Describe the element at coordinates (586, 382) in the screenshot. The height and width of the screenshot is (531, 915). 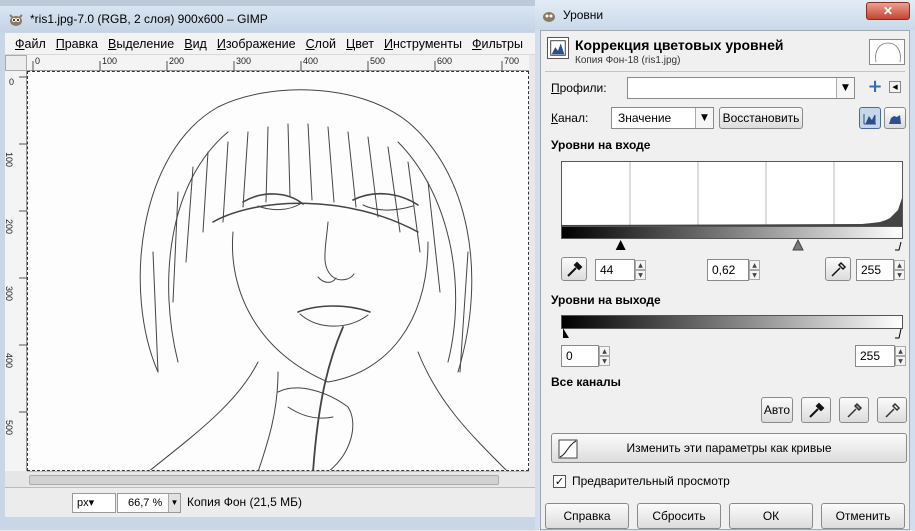
I see `all-channels-heading: Все каналы` at that location.